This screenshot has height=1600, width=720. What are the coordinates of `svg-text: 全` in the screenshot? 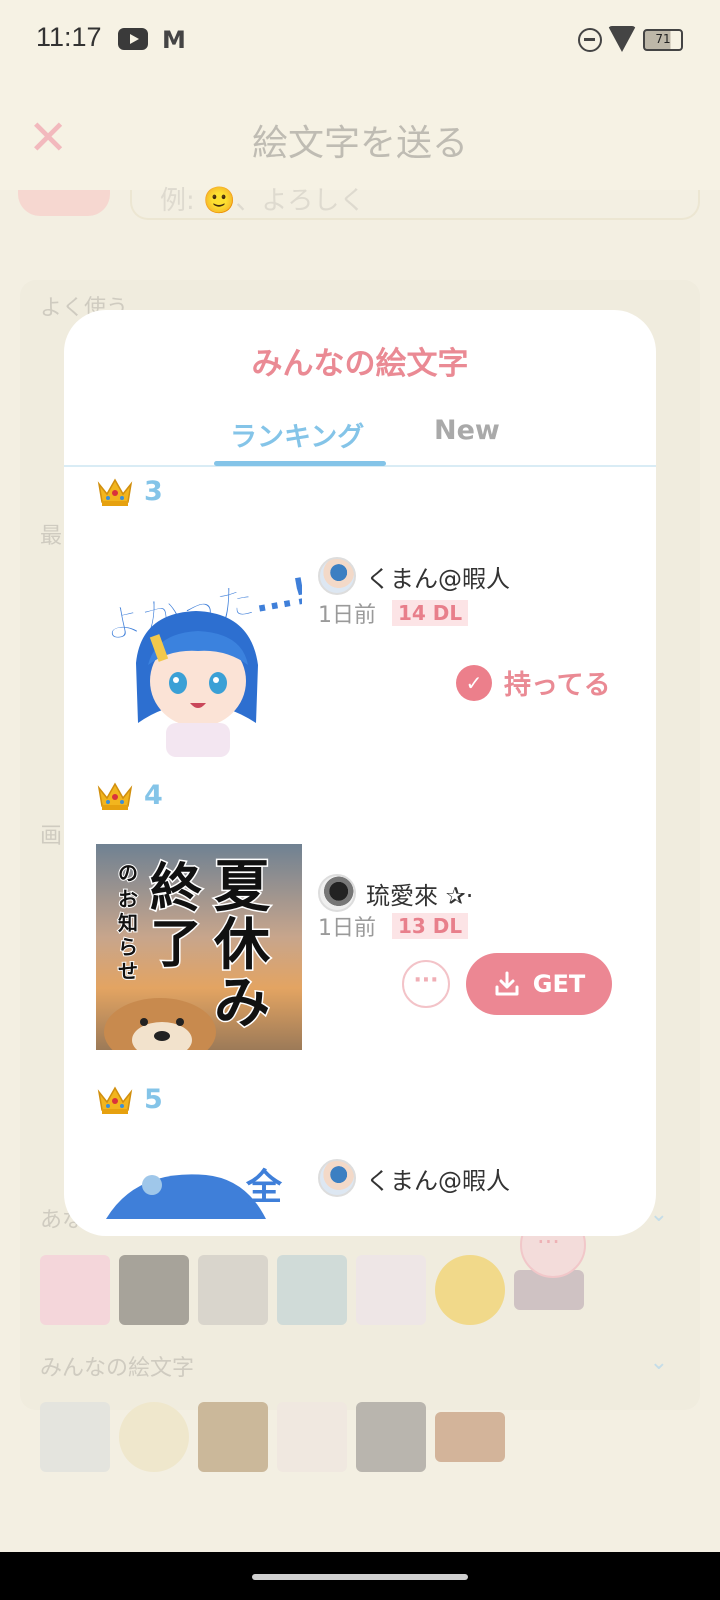 It's located at (264, 1187).